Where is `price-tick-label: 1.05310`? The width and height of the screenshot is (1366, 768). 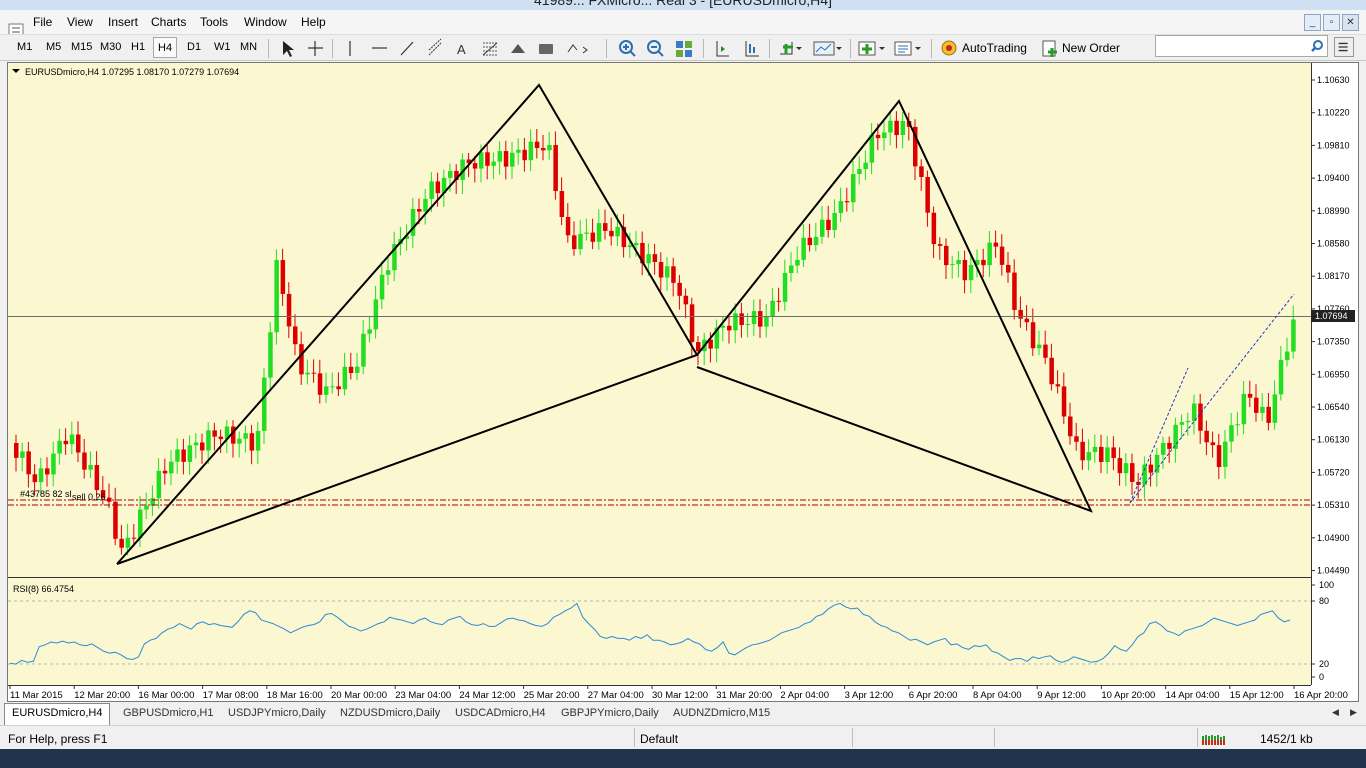
price-tick-label: 1.05310 is located at coordinates (1333, 505).